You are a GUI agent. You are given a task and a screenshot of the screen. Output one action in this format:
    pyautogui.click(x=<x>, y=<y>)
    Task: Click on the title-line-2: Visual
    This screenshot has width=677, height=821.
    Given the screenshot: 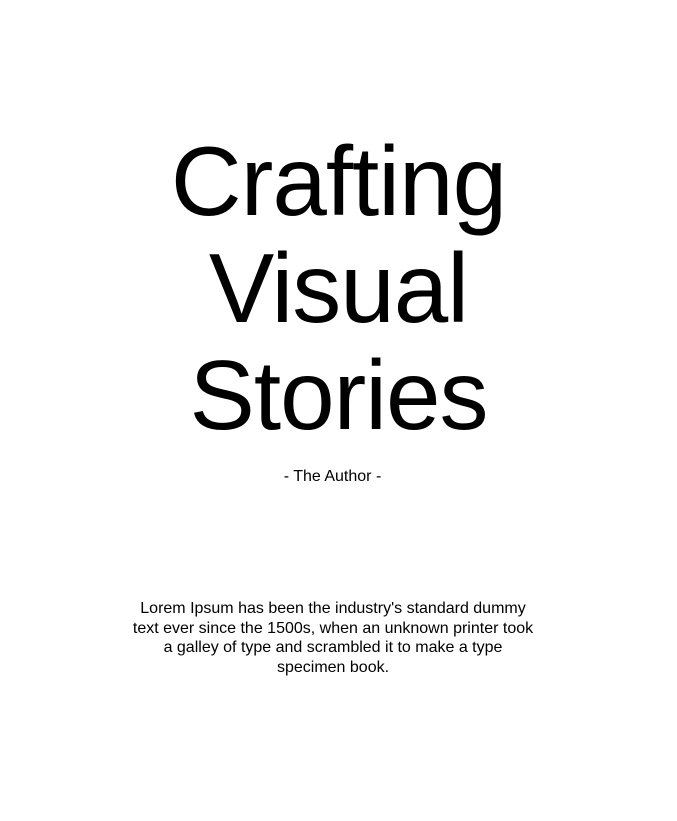 What is the action you would take?
    pyautogui.click(x=338, y=288)
    